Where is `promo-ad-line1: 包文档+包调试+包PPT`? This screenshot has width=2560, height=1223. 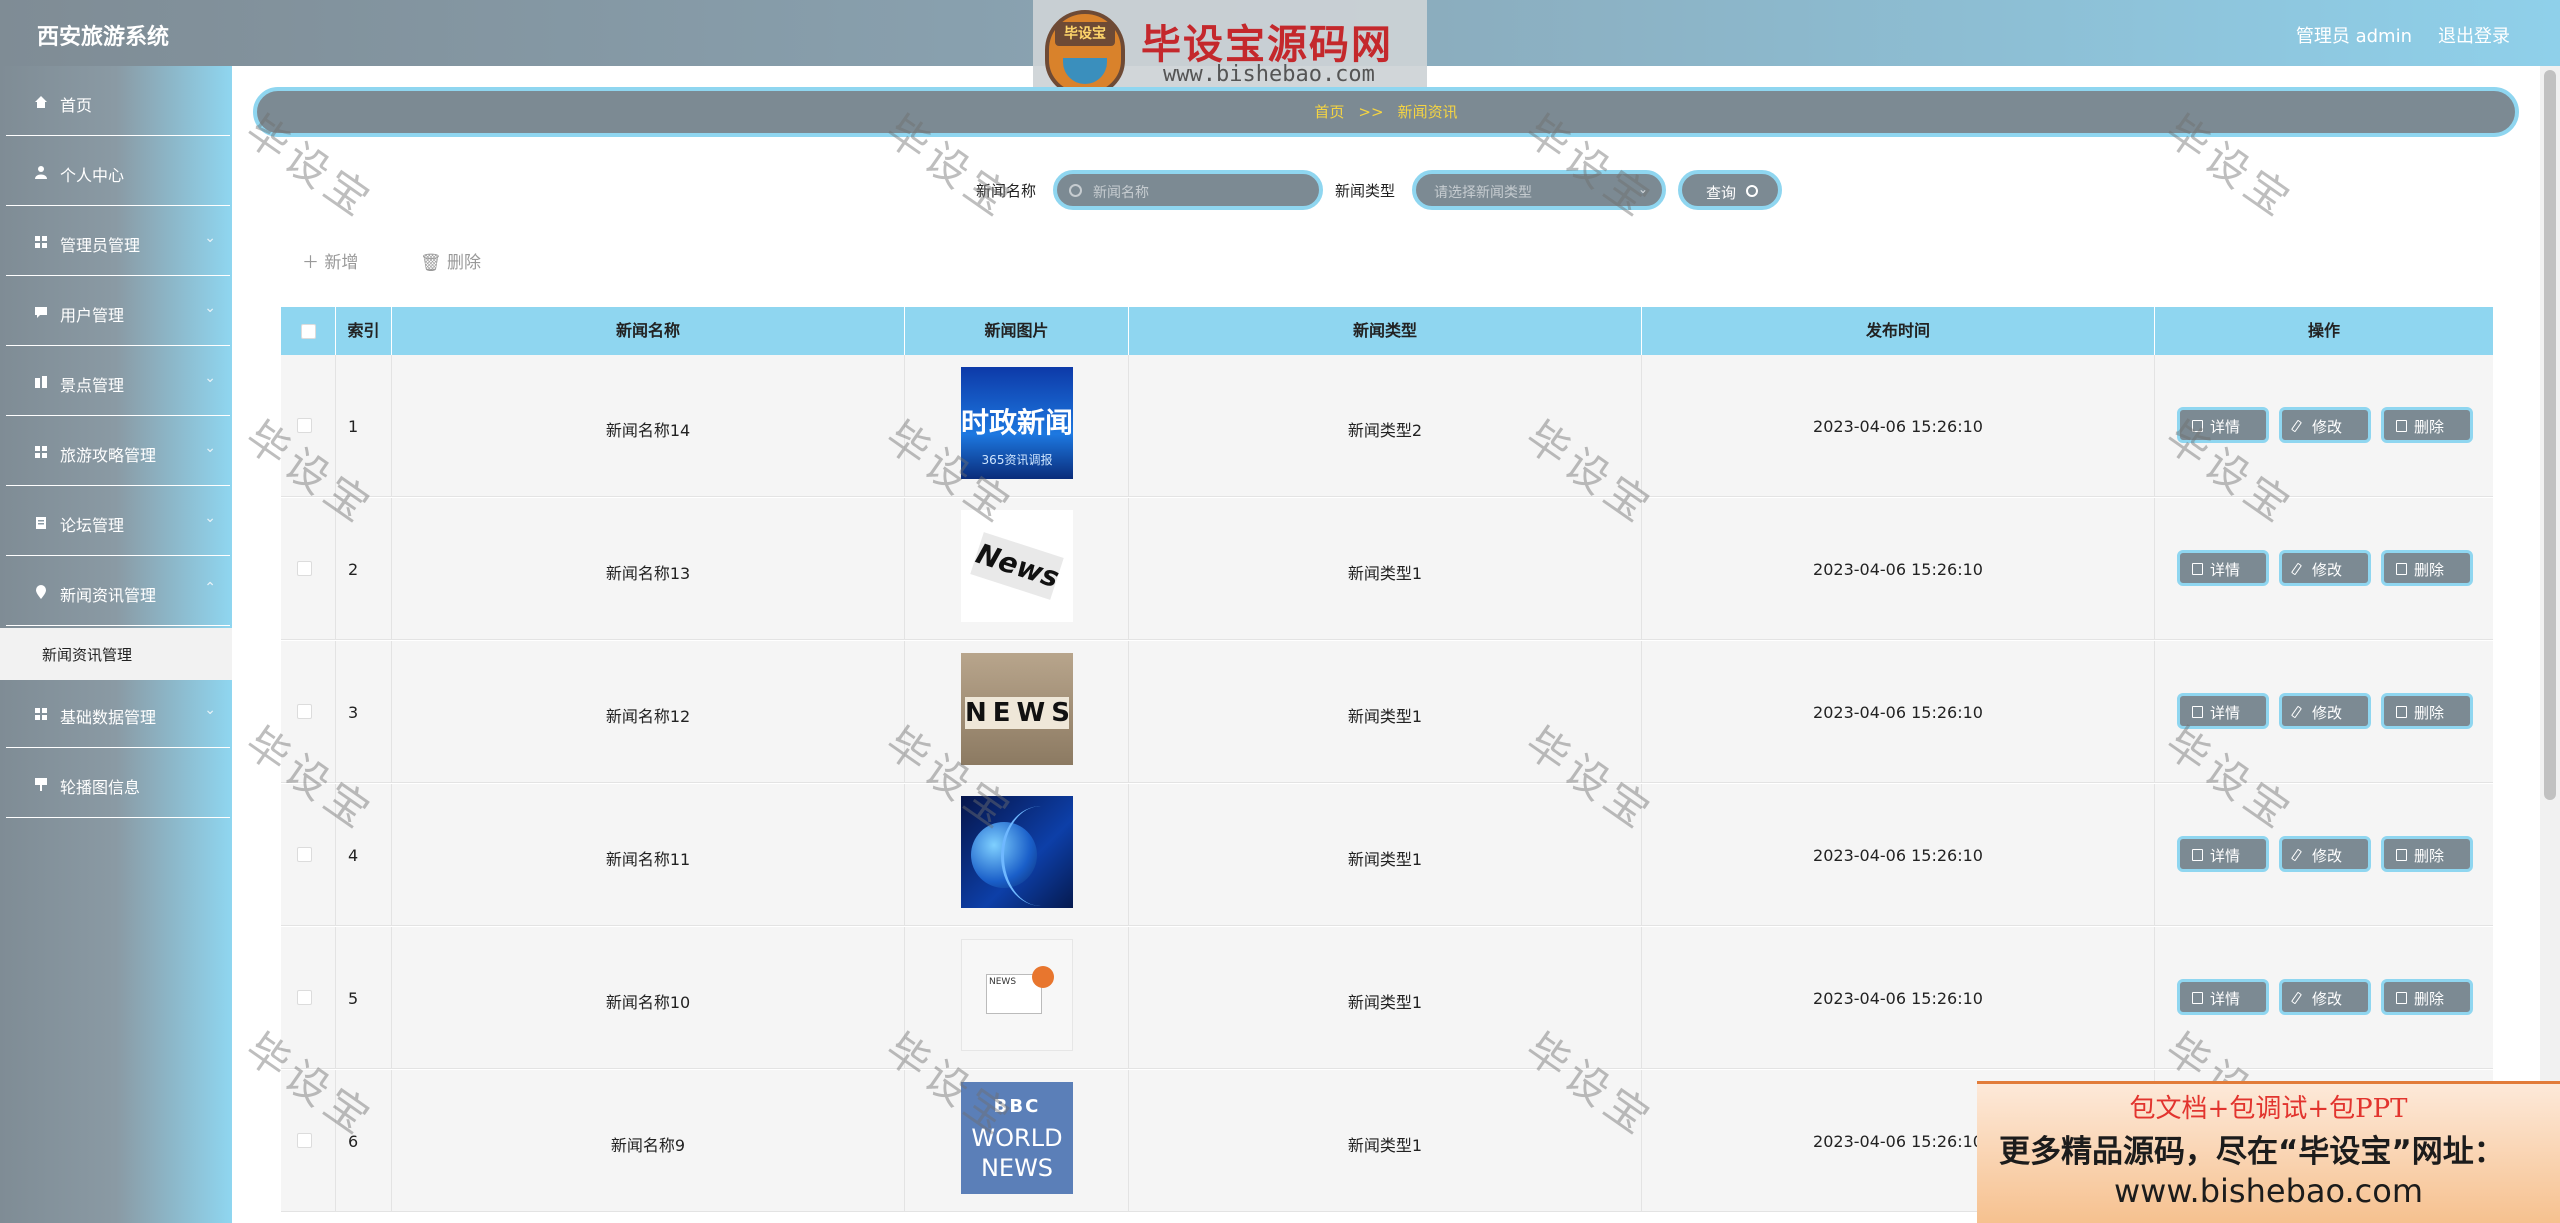 promo-ad-line1: 包文档+包调试+包PPT is located at coordinates (2268, 1109).